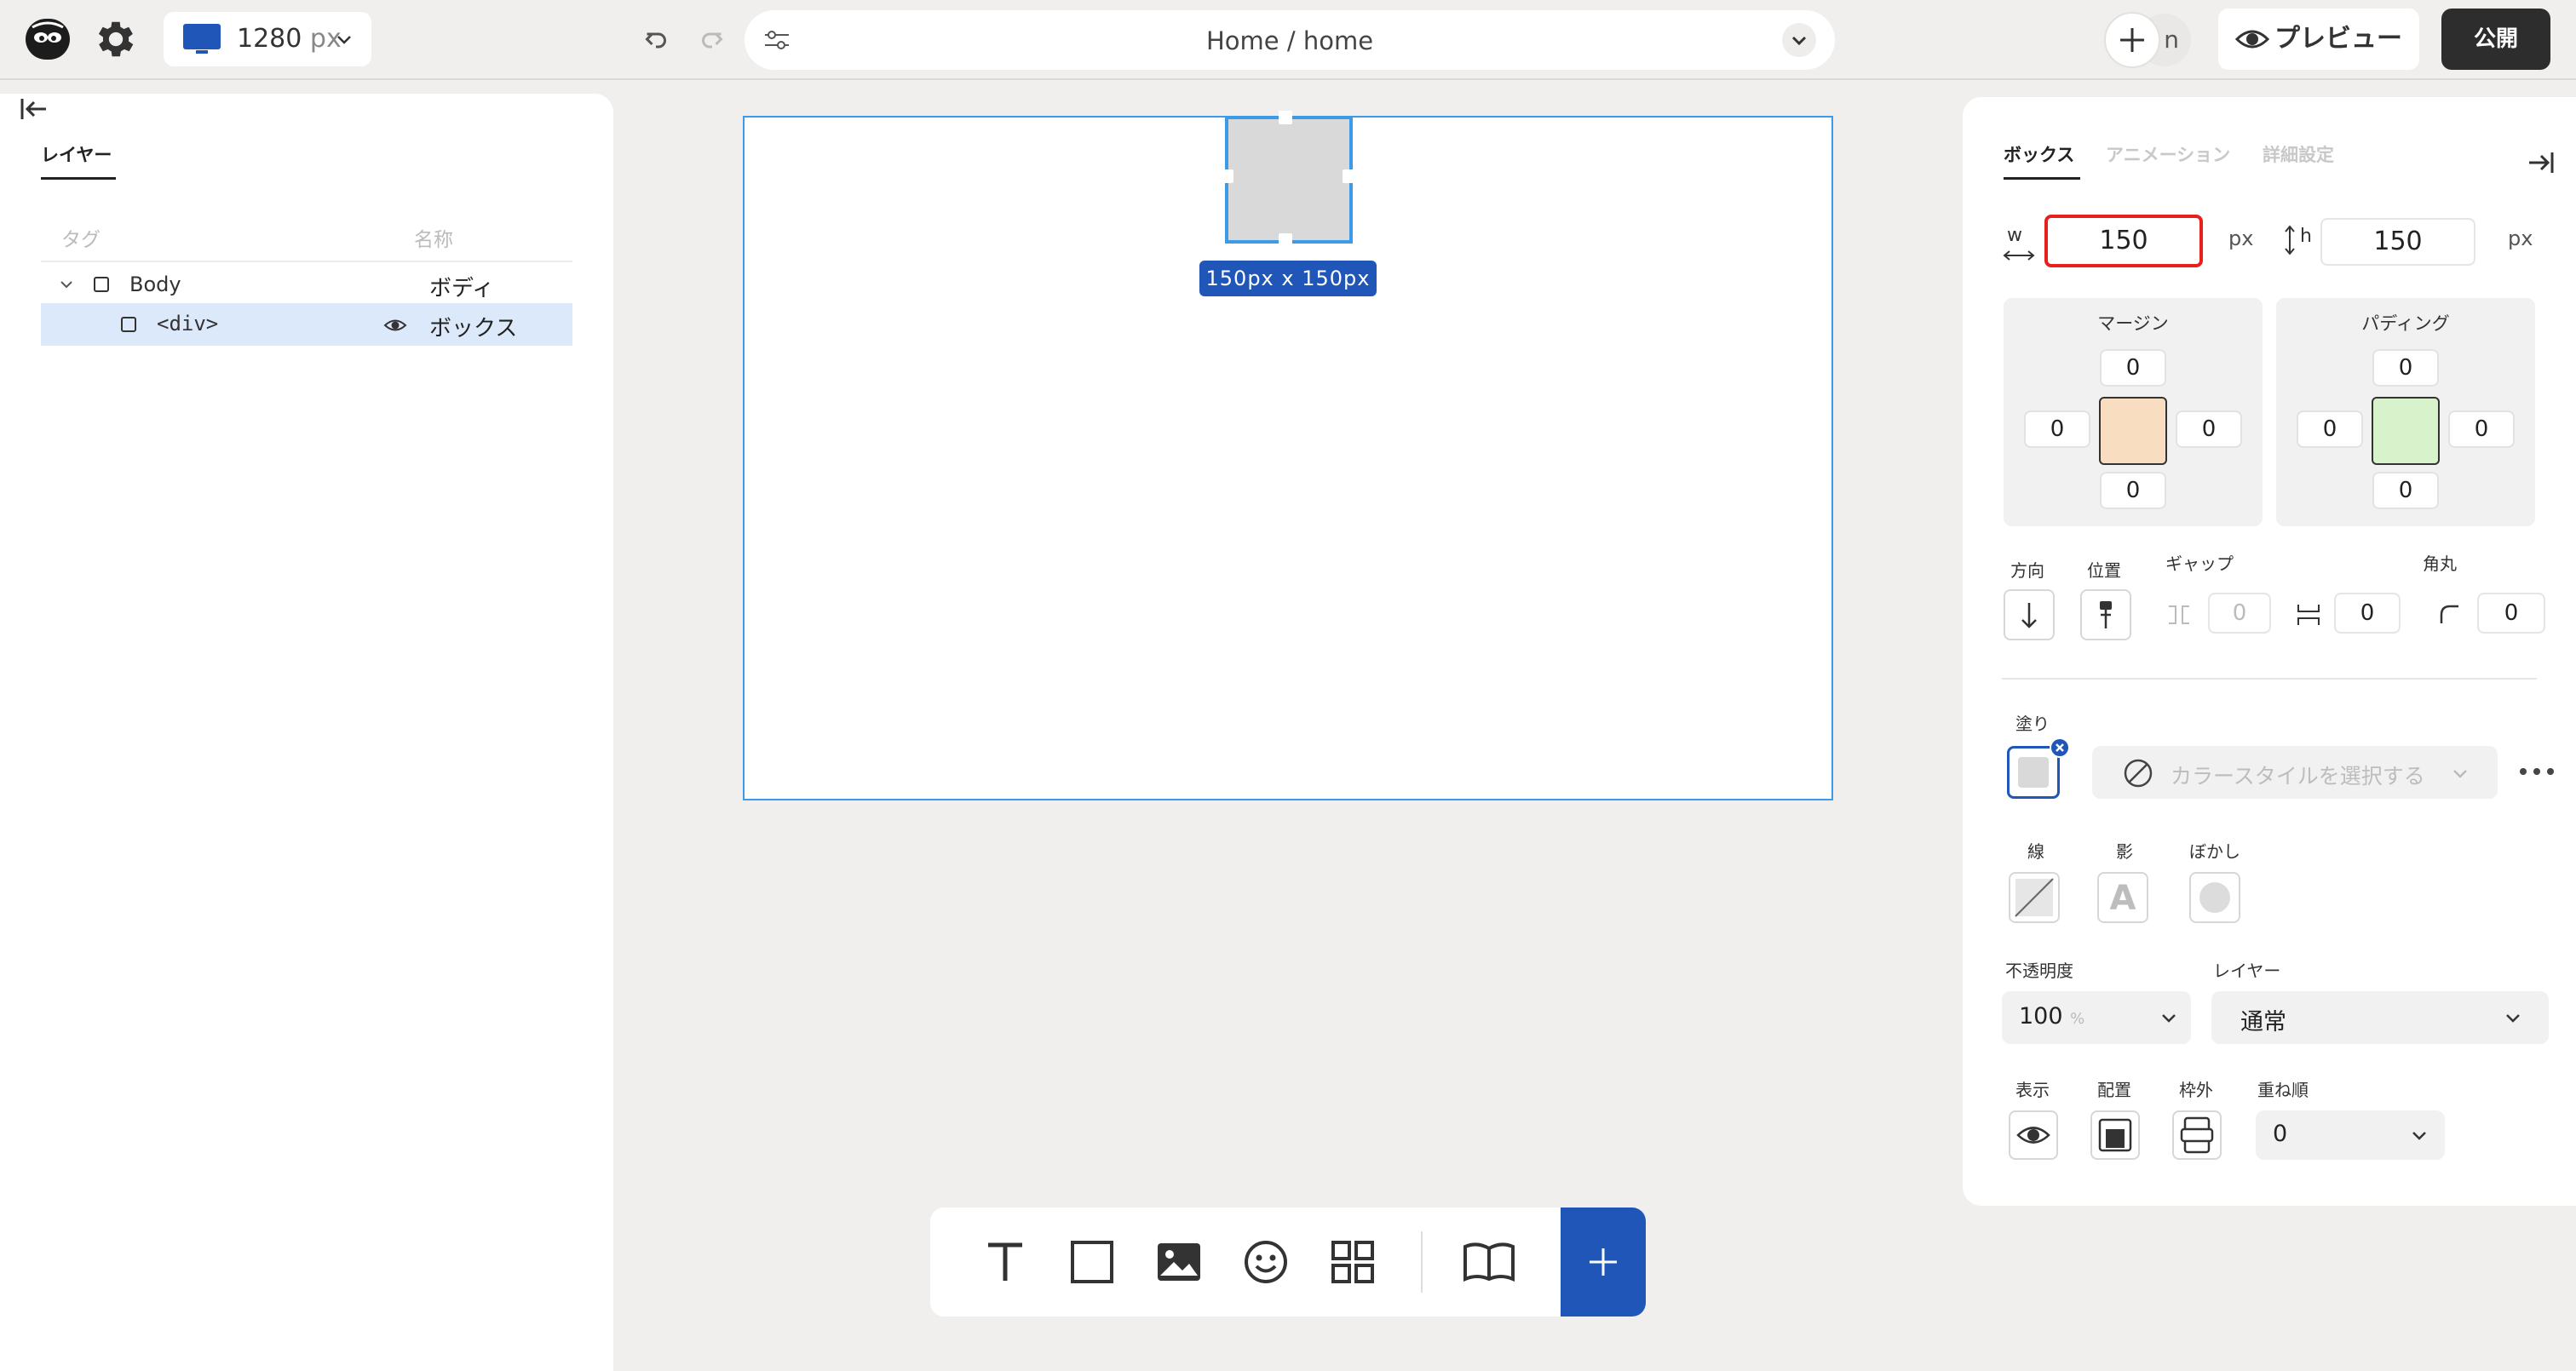 Image resolution: width=2576 pixels, height=1371 pixels. What do you see at coordinates (2380, 1017) in the screenshot?
I see `blend-layer-select: 通常` at bounding box center [2380, 1017].